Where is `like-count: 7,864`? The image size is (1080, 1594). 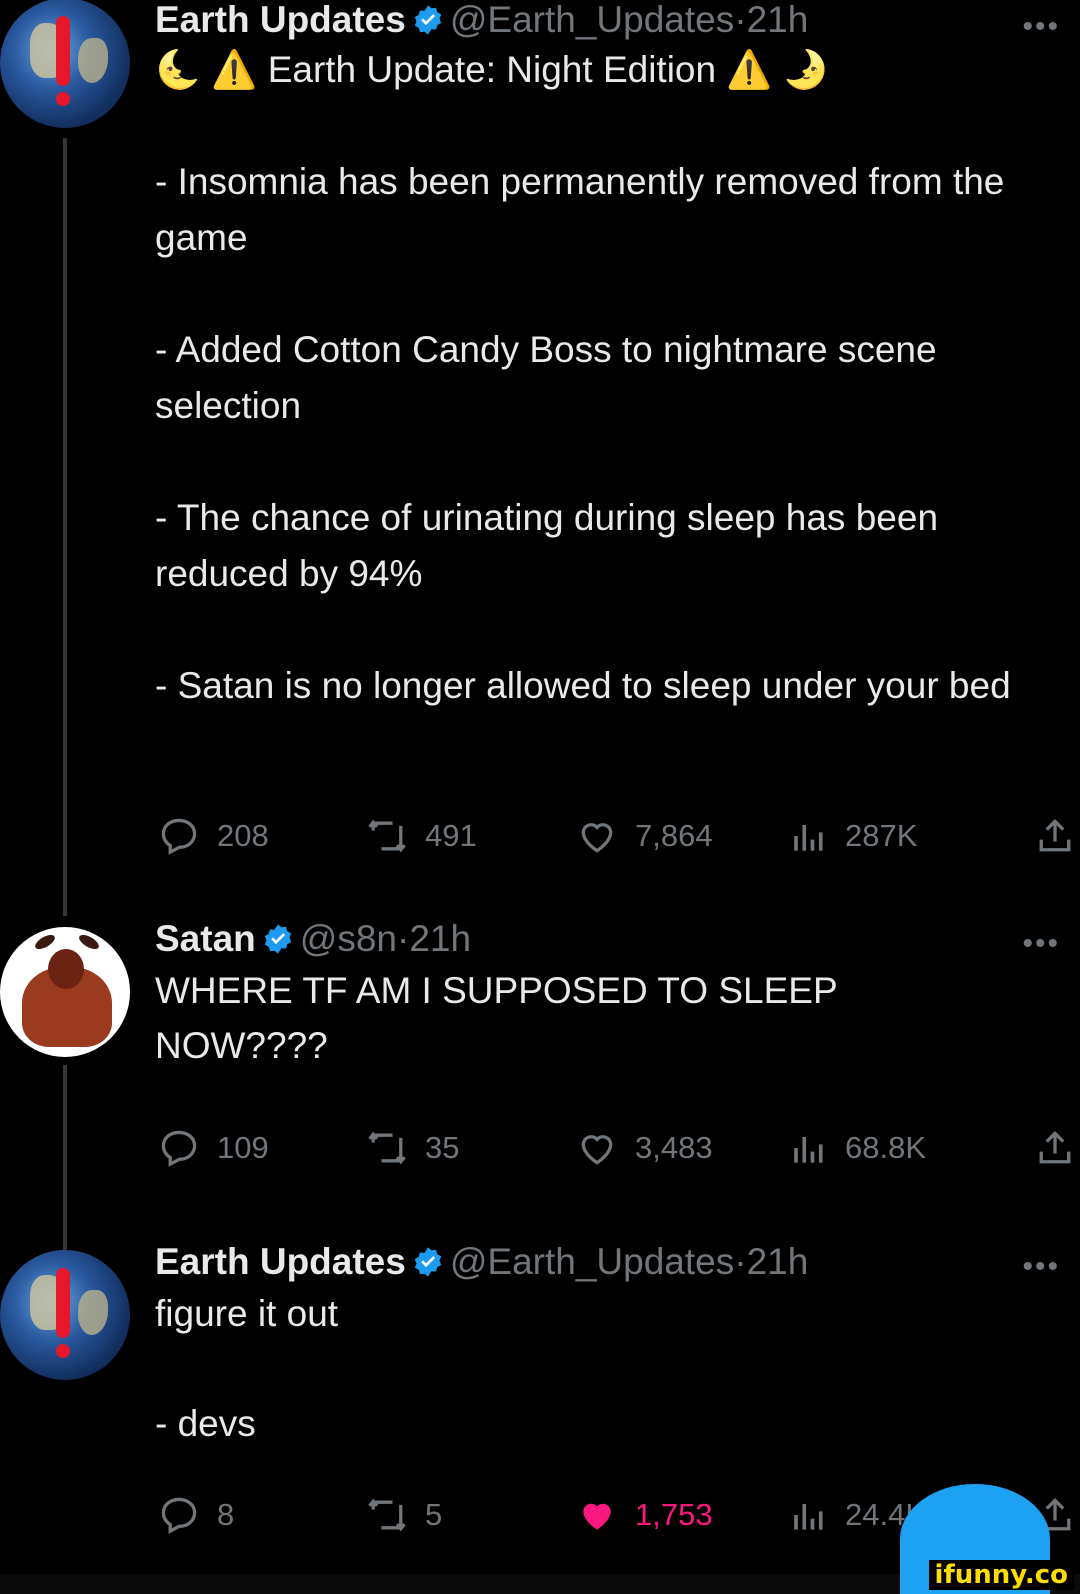
like-count: 7,864 is located at coordinates (674, 835).